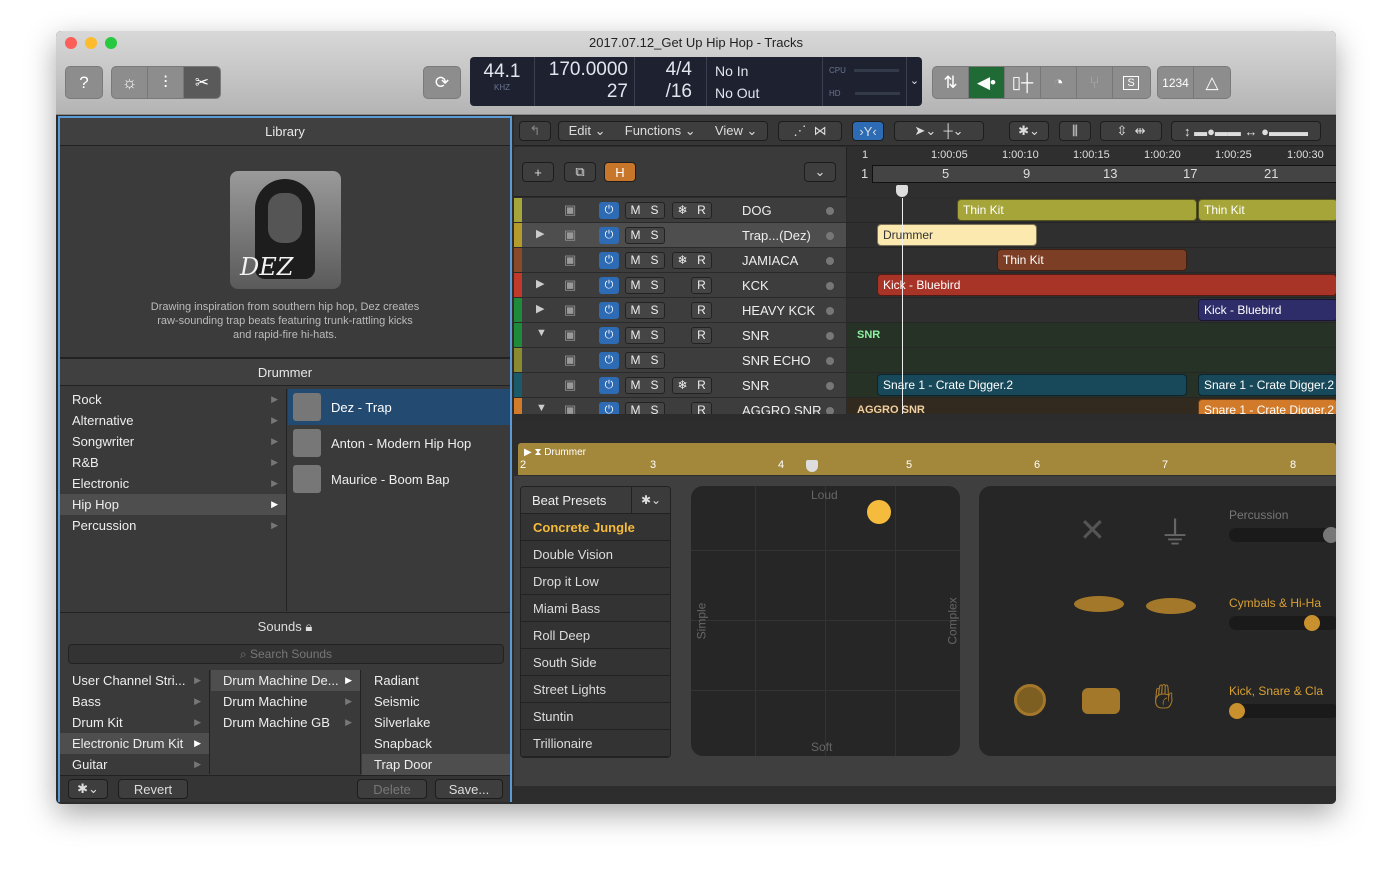  What do you see at coordinates (595, 662) in the screenshot?
I see `preset-item: South Side` at bounding box center [595, 662].